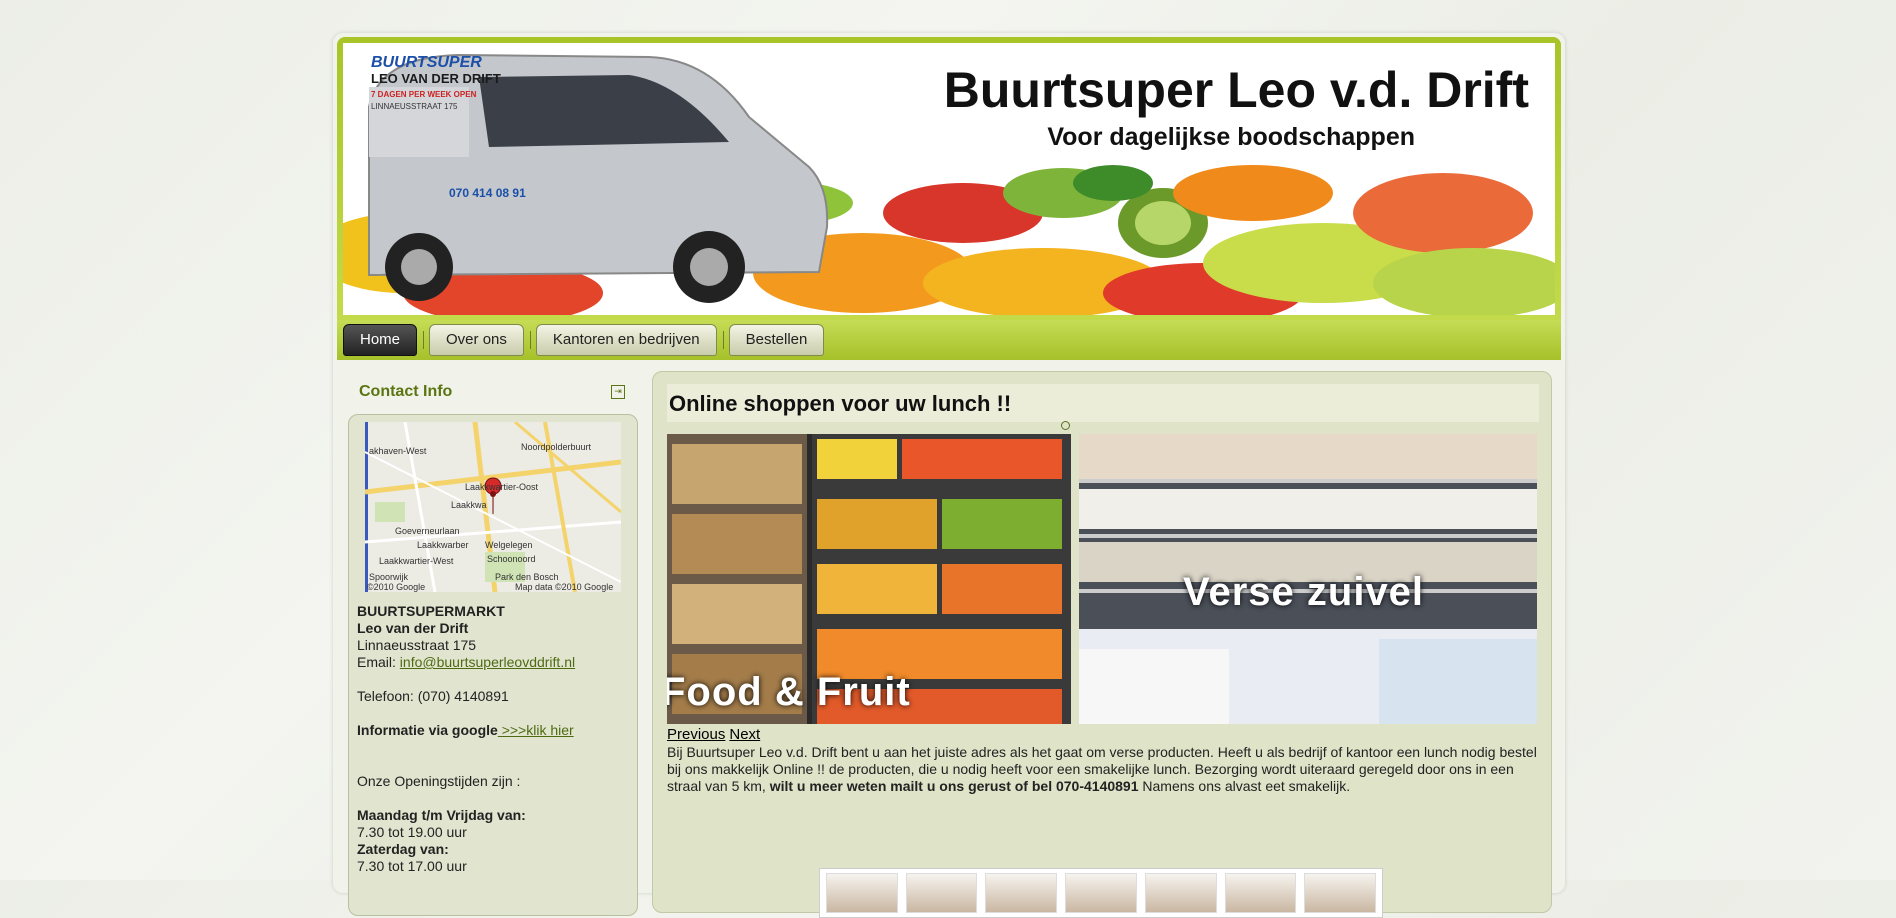 Image resolution: width=1896 pixels, height=918 pixels. I want to click on nav-item-bestellen: Bestellen, so click(776, 340).